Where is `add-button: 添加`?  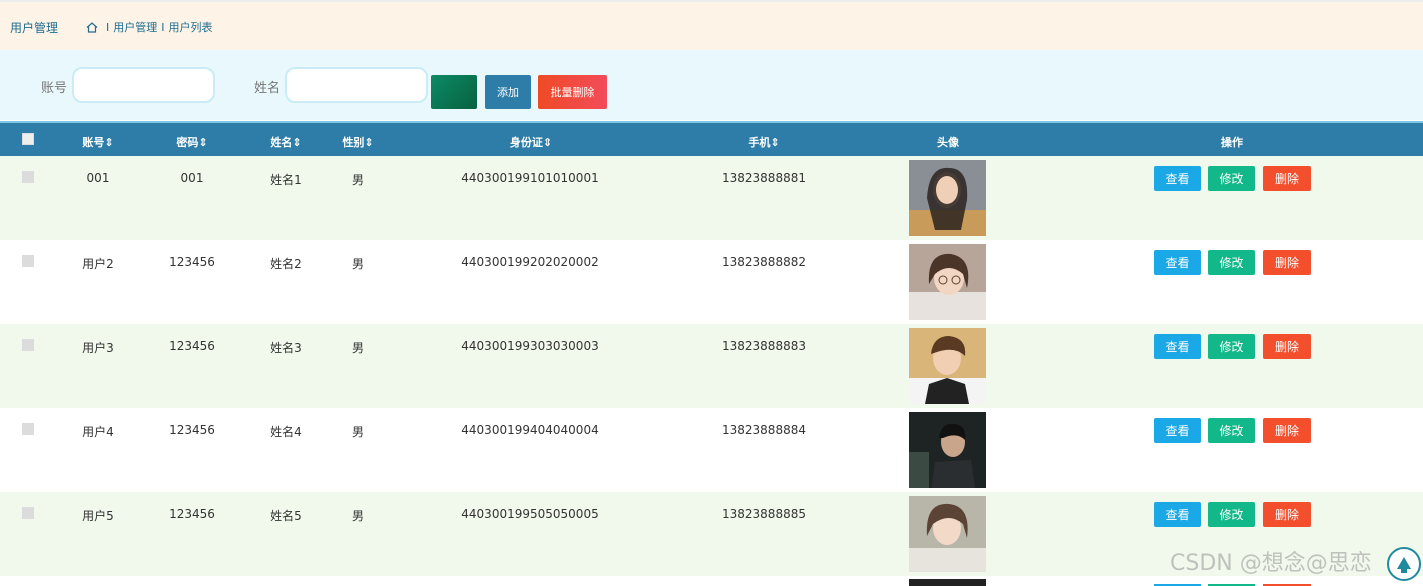 add-button: 添加 is located at coordinates (508, 92).